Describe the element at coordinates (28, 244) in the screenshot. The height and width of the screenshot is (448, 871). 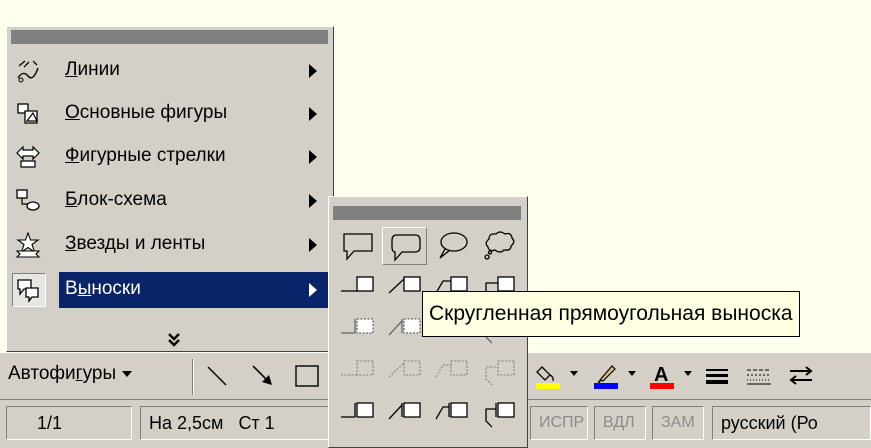
I see `stars-banners-icon` at that location.